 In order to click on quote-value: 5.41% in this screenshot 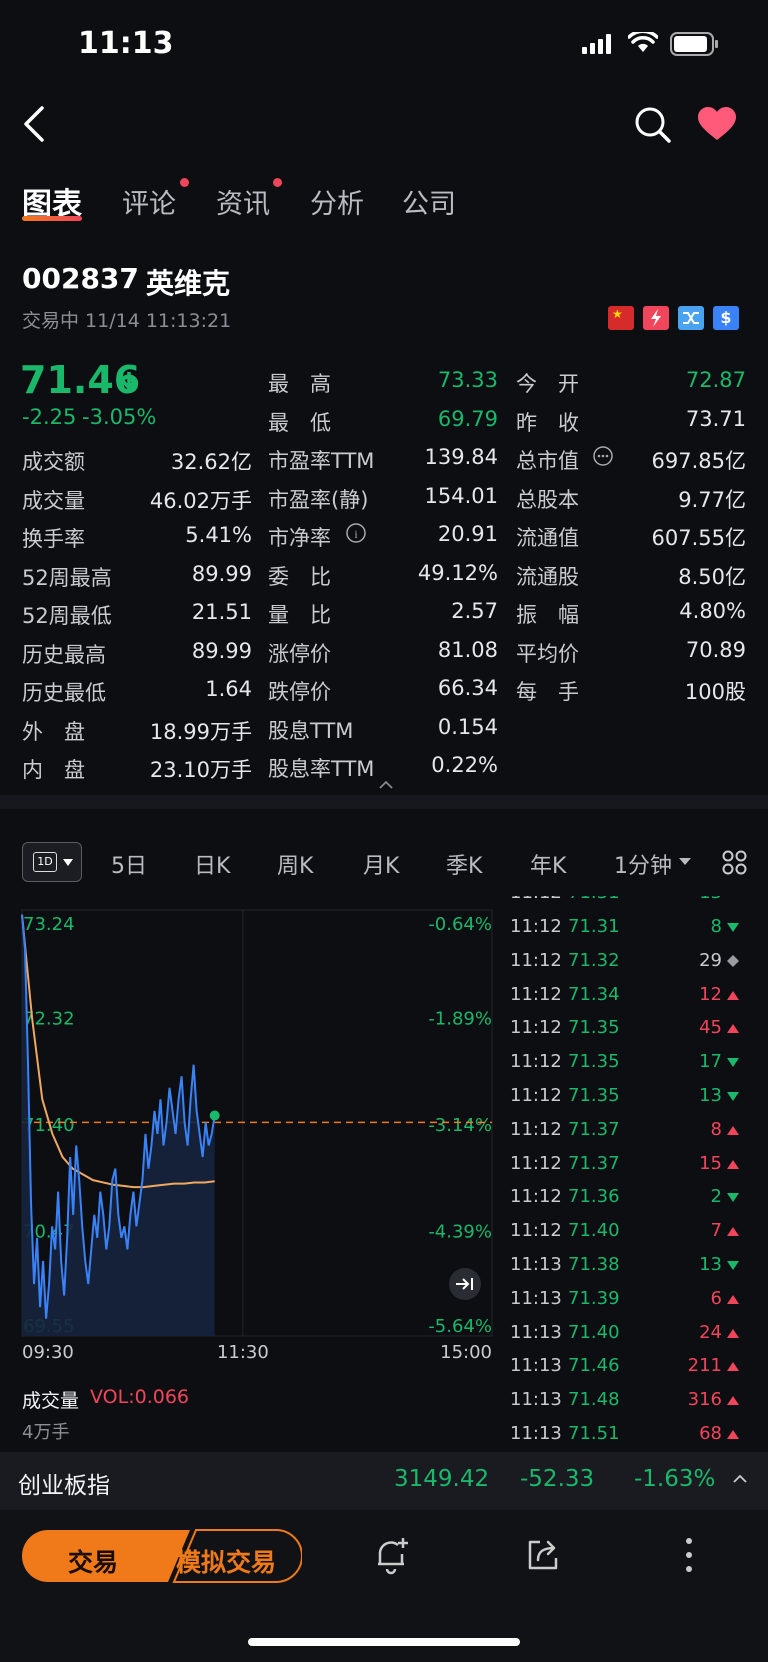, I will do `click(218, 535)`.